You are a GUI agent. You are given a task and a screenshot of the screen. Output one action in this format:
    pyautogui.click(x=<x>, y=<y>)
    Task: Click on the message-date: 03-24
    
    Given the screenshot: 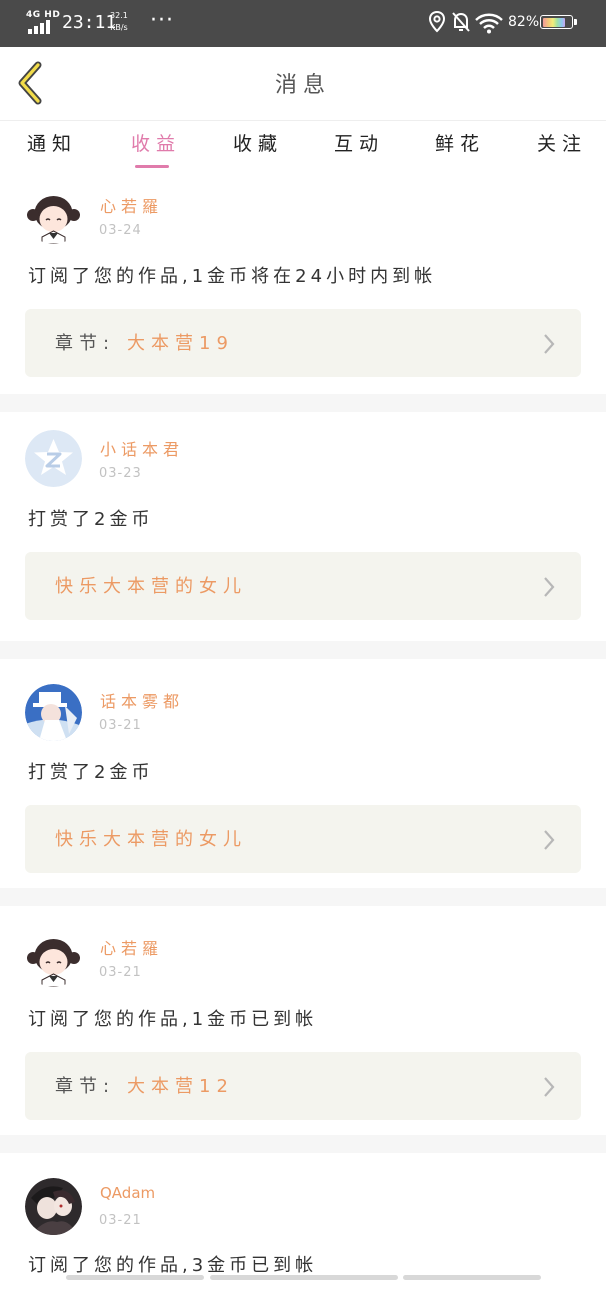 What is the action you would take?
    pyautogui.click(x=120, y=230)
    